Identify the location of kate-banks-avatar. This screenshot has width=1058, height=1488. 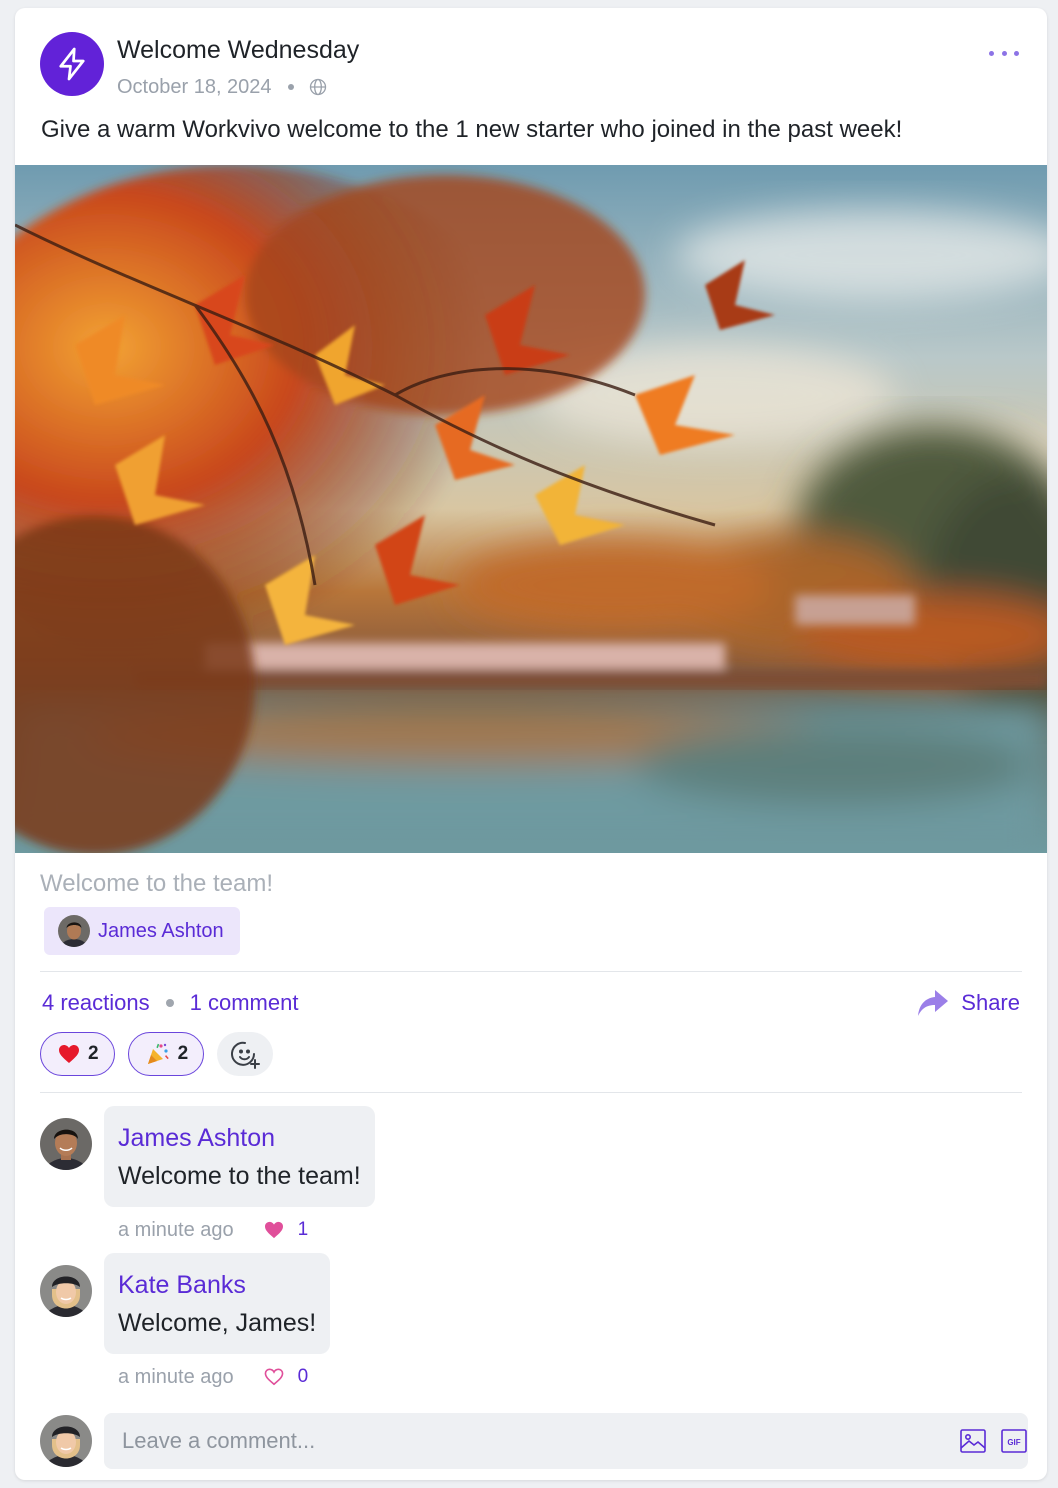
(66, 1291).